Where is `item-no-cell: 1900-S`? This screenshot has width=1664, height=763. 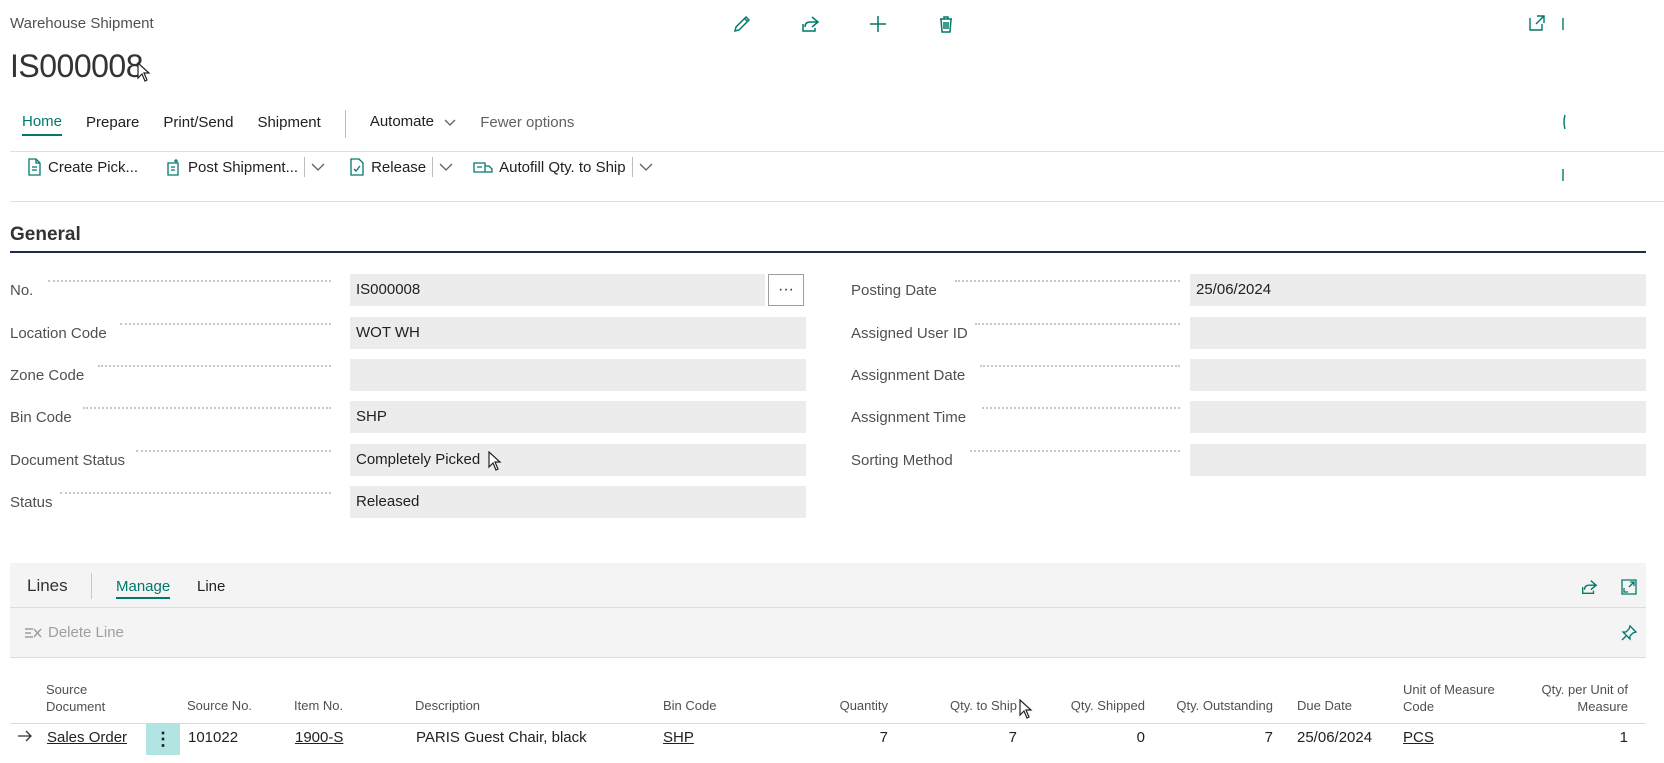 item-no-cell: 1900-S is located at coordinates (319, 737).